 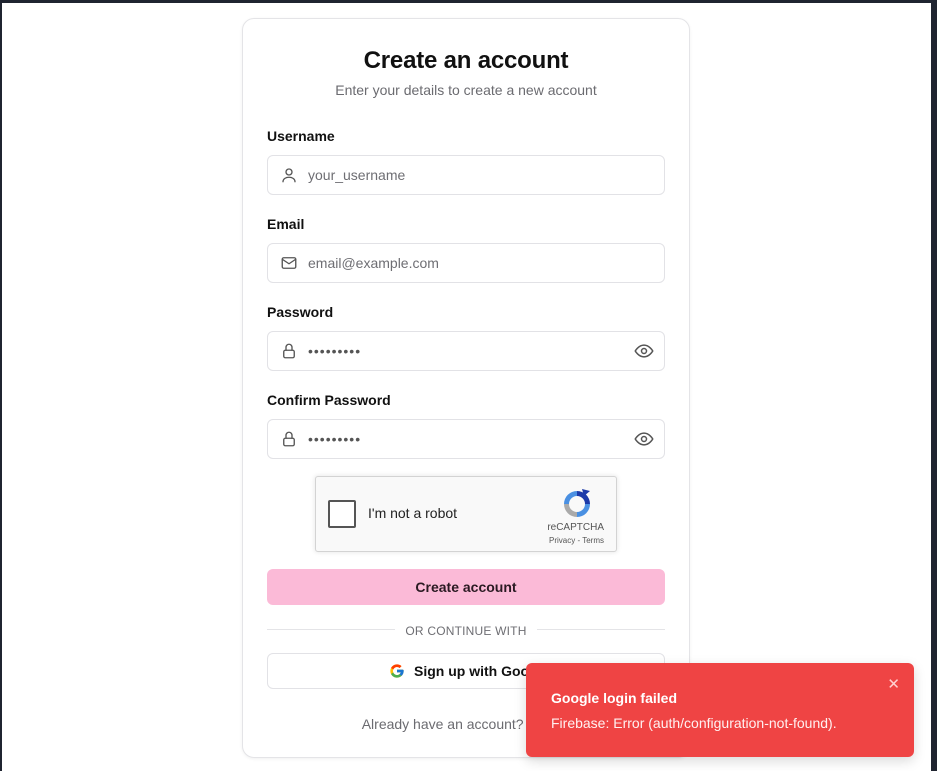 What do you see at coordinates (286, 224) in the screenshot?
I see `email-label: Email` at bounding box center [286, 224].